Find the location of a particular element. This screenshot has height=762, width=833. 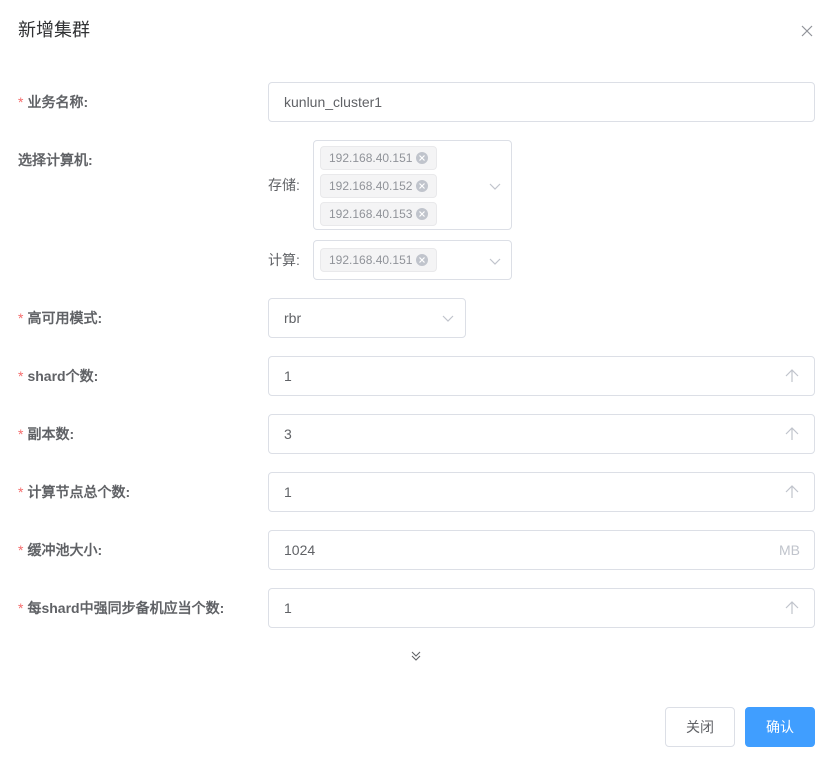

ha-mode-value: rbr is located at coordinates (293, 318).